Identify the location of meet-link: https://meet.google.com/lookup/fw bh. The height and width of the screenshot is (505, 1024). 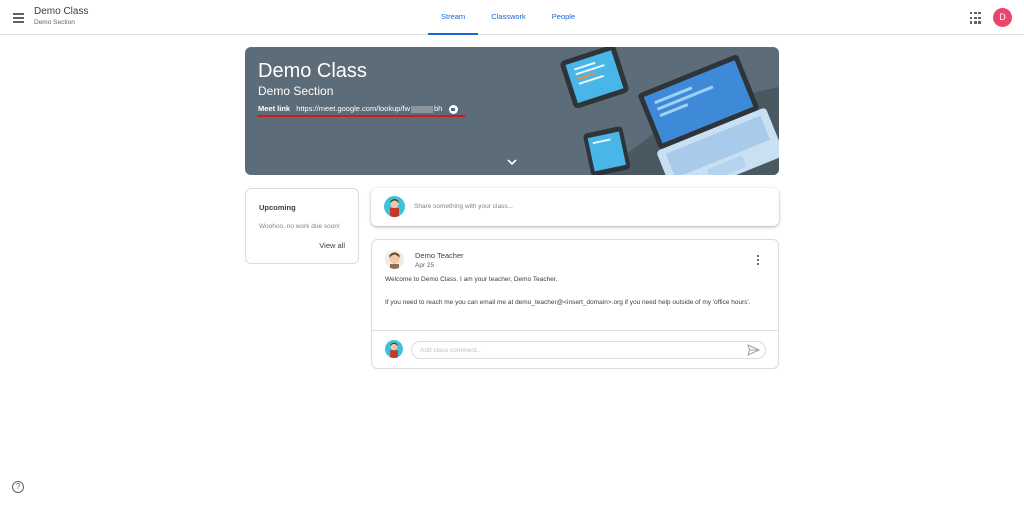
(369, 108).